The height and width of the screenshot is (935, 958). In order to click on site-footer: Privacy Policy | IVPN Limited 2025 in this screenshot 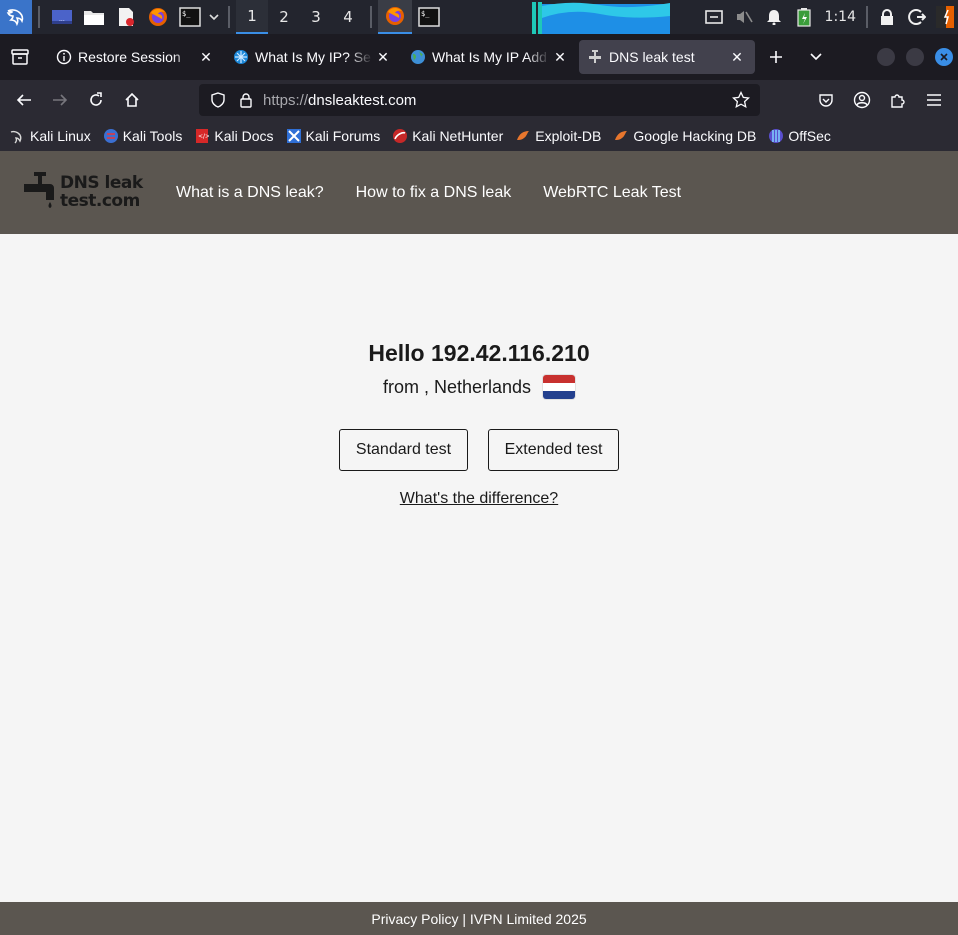, I will do `click(479, 918)`.